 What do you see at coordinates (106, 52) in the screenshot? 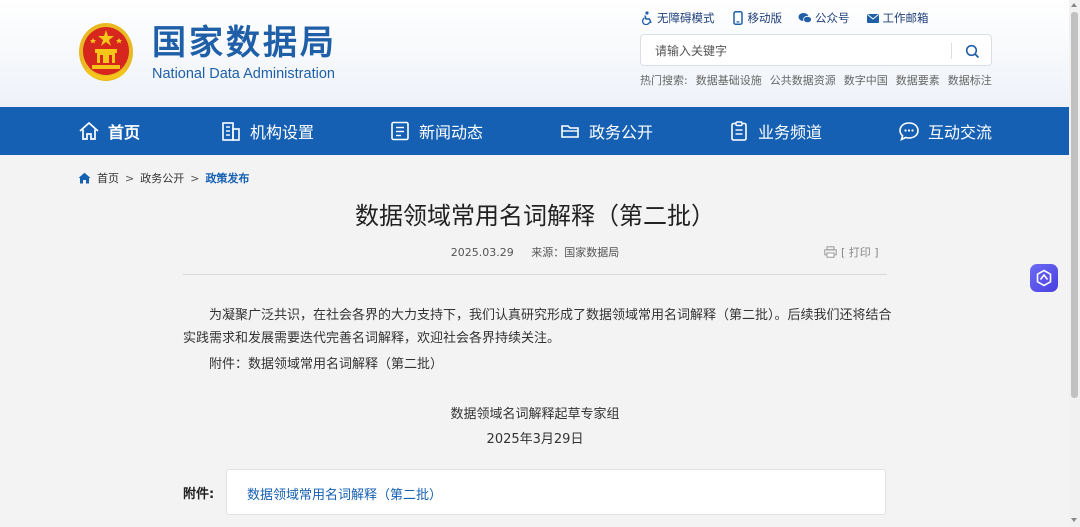
I see `national-emblem-icon` at bounding box center [106, 52].